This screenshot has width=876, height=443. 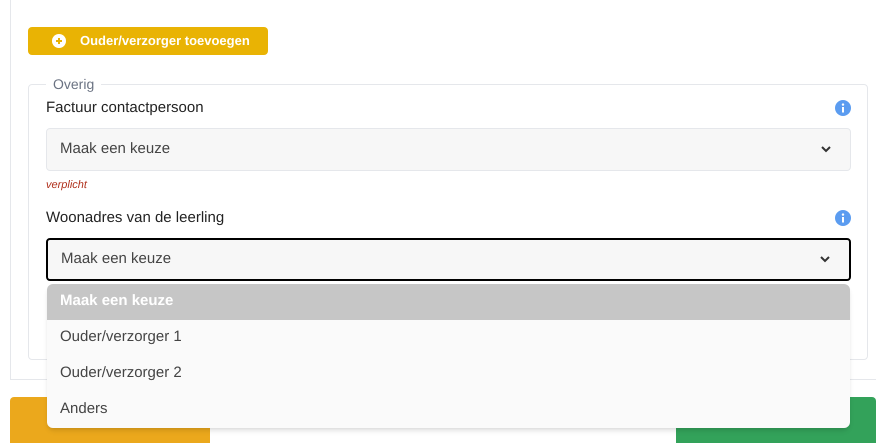 I want to click on dropdown-option: Ouder/verzorger 1, so click(x=448, y=338).